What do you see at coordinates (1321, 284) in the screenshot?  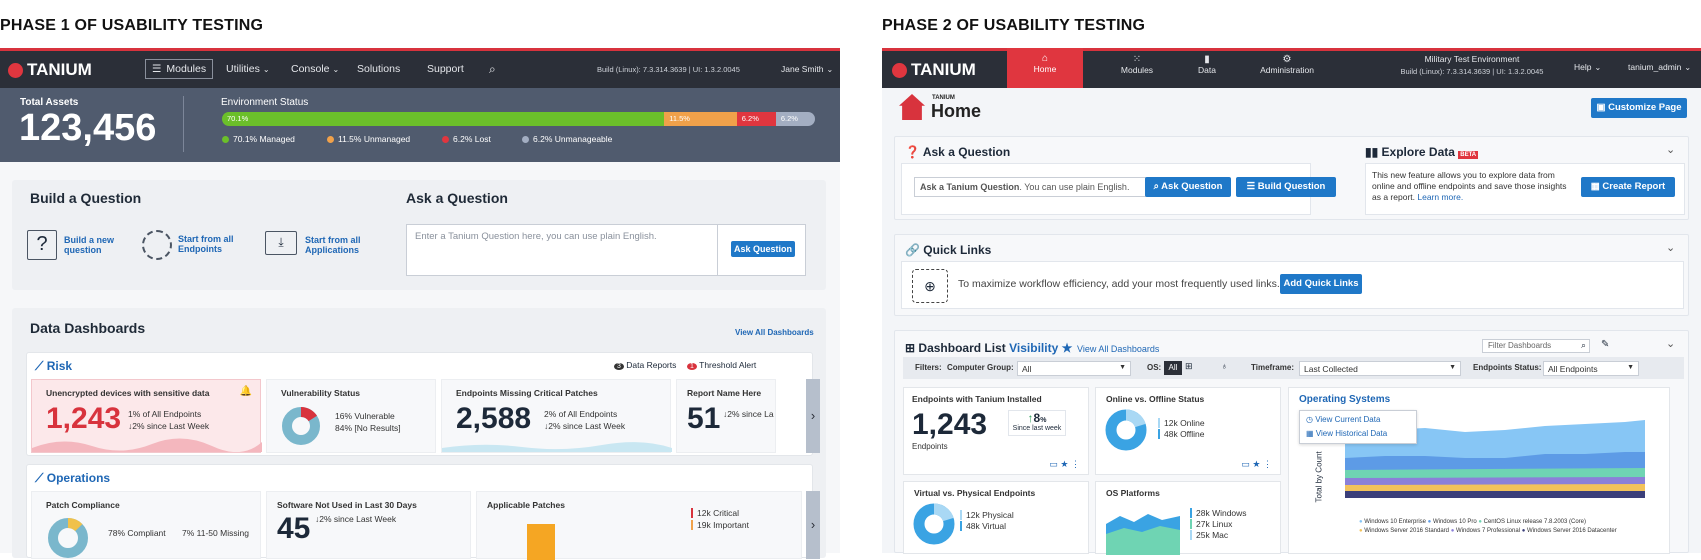 I see `add-quick-links-button: Add Quick Links` at bounding box center [1321, 284].